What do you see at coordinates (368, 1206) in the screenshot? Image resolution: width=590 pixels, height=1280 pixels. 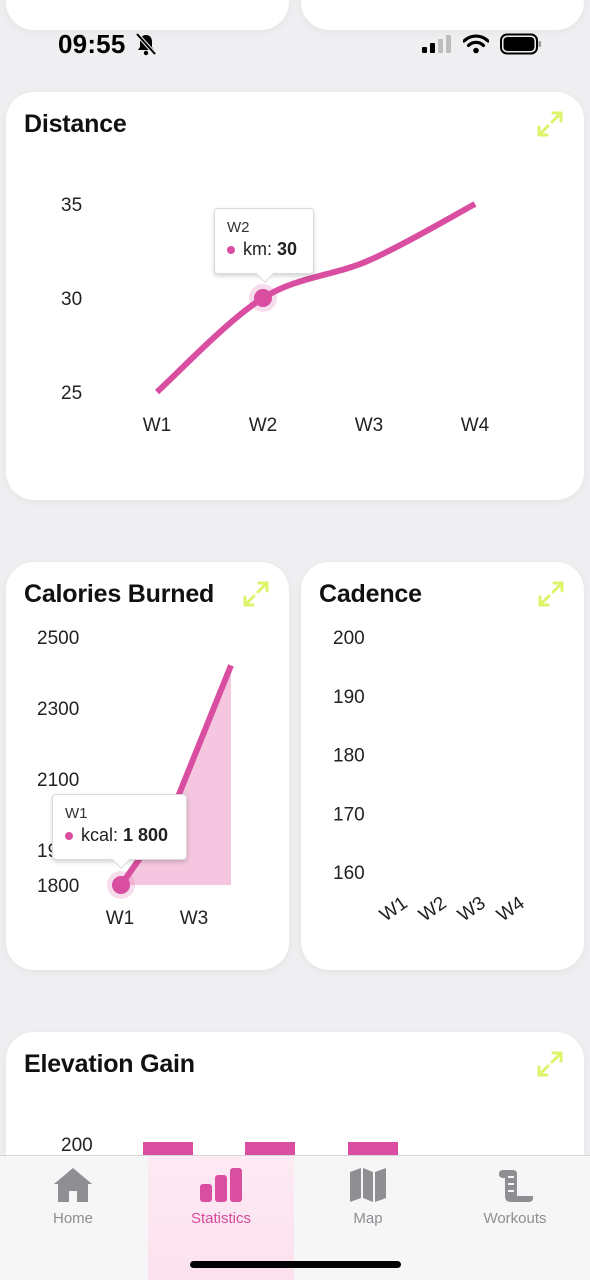 I see `tab-map: Map` at bounding box center [368, 1206].